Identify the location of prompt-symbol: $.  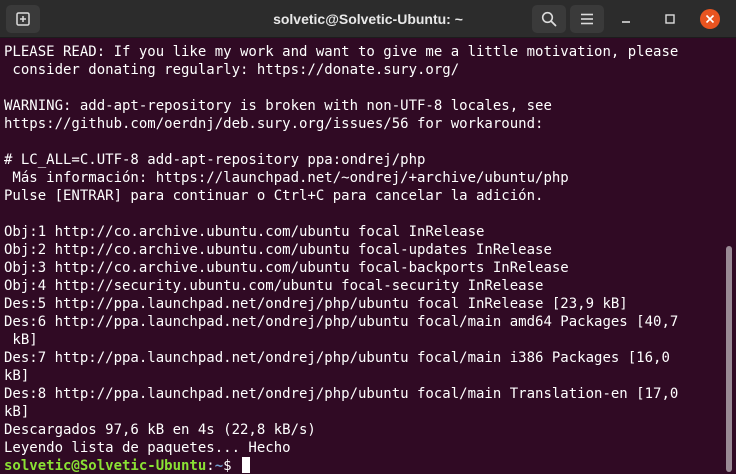
(227, 466).